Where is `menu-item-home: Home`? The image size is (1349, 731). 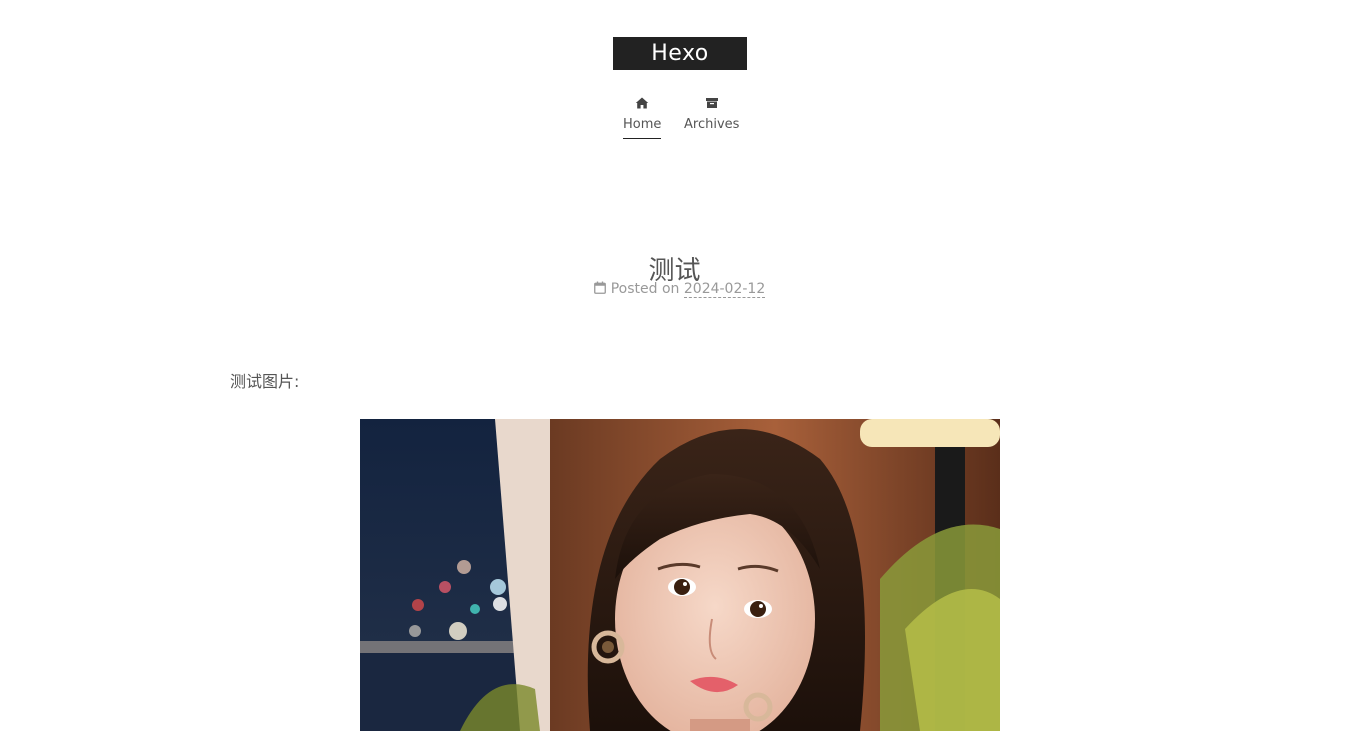
menu-item-home: Home is located at coordinates (642, 117).